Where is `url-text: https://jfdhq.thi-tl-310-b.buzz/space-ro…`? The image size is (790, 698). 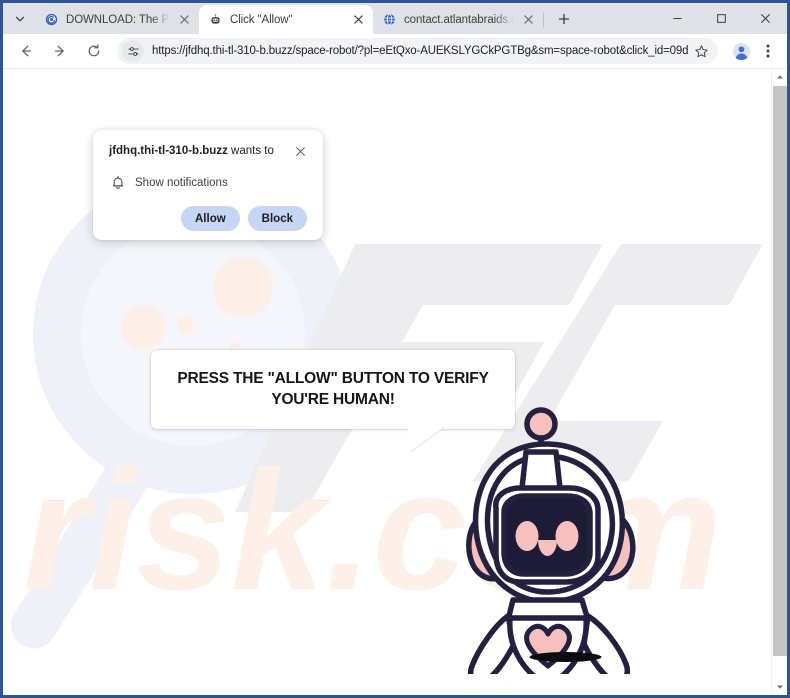
url-text: https://jfdhq.thi-tl-310-b.buzz/space-ro… is located at coordinates (420, 51).